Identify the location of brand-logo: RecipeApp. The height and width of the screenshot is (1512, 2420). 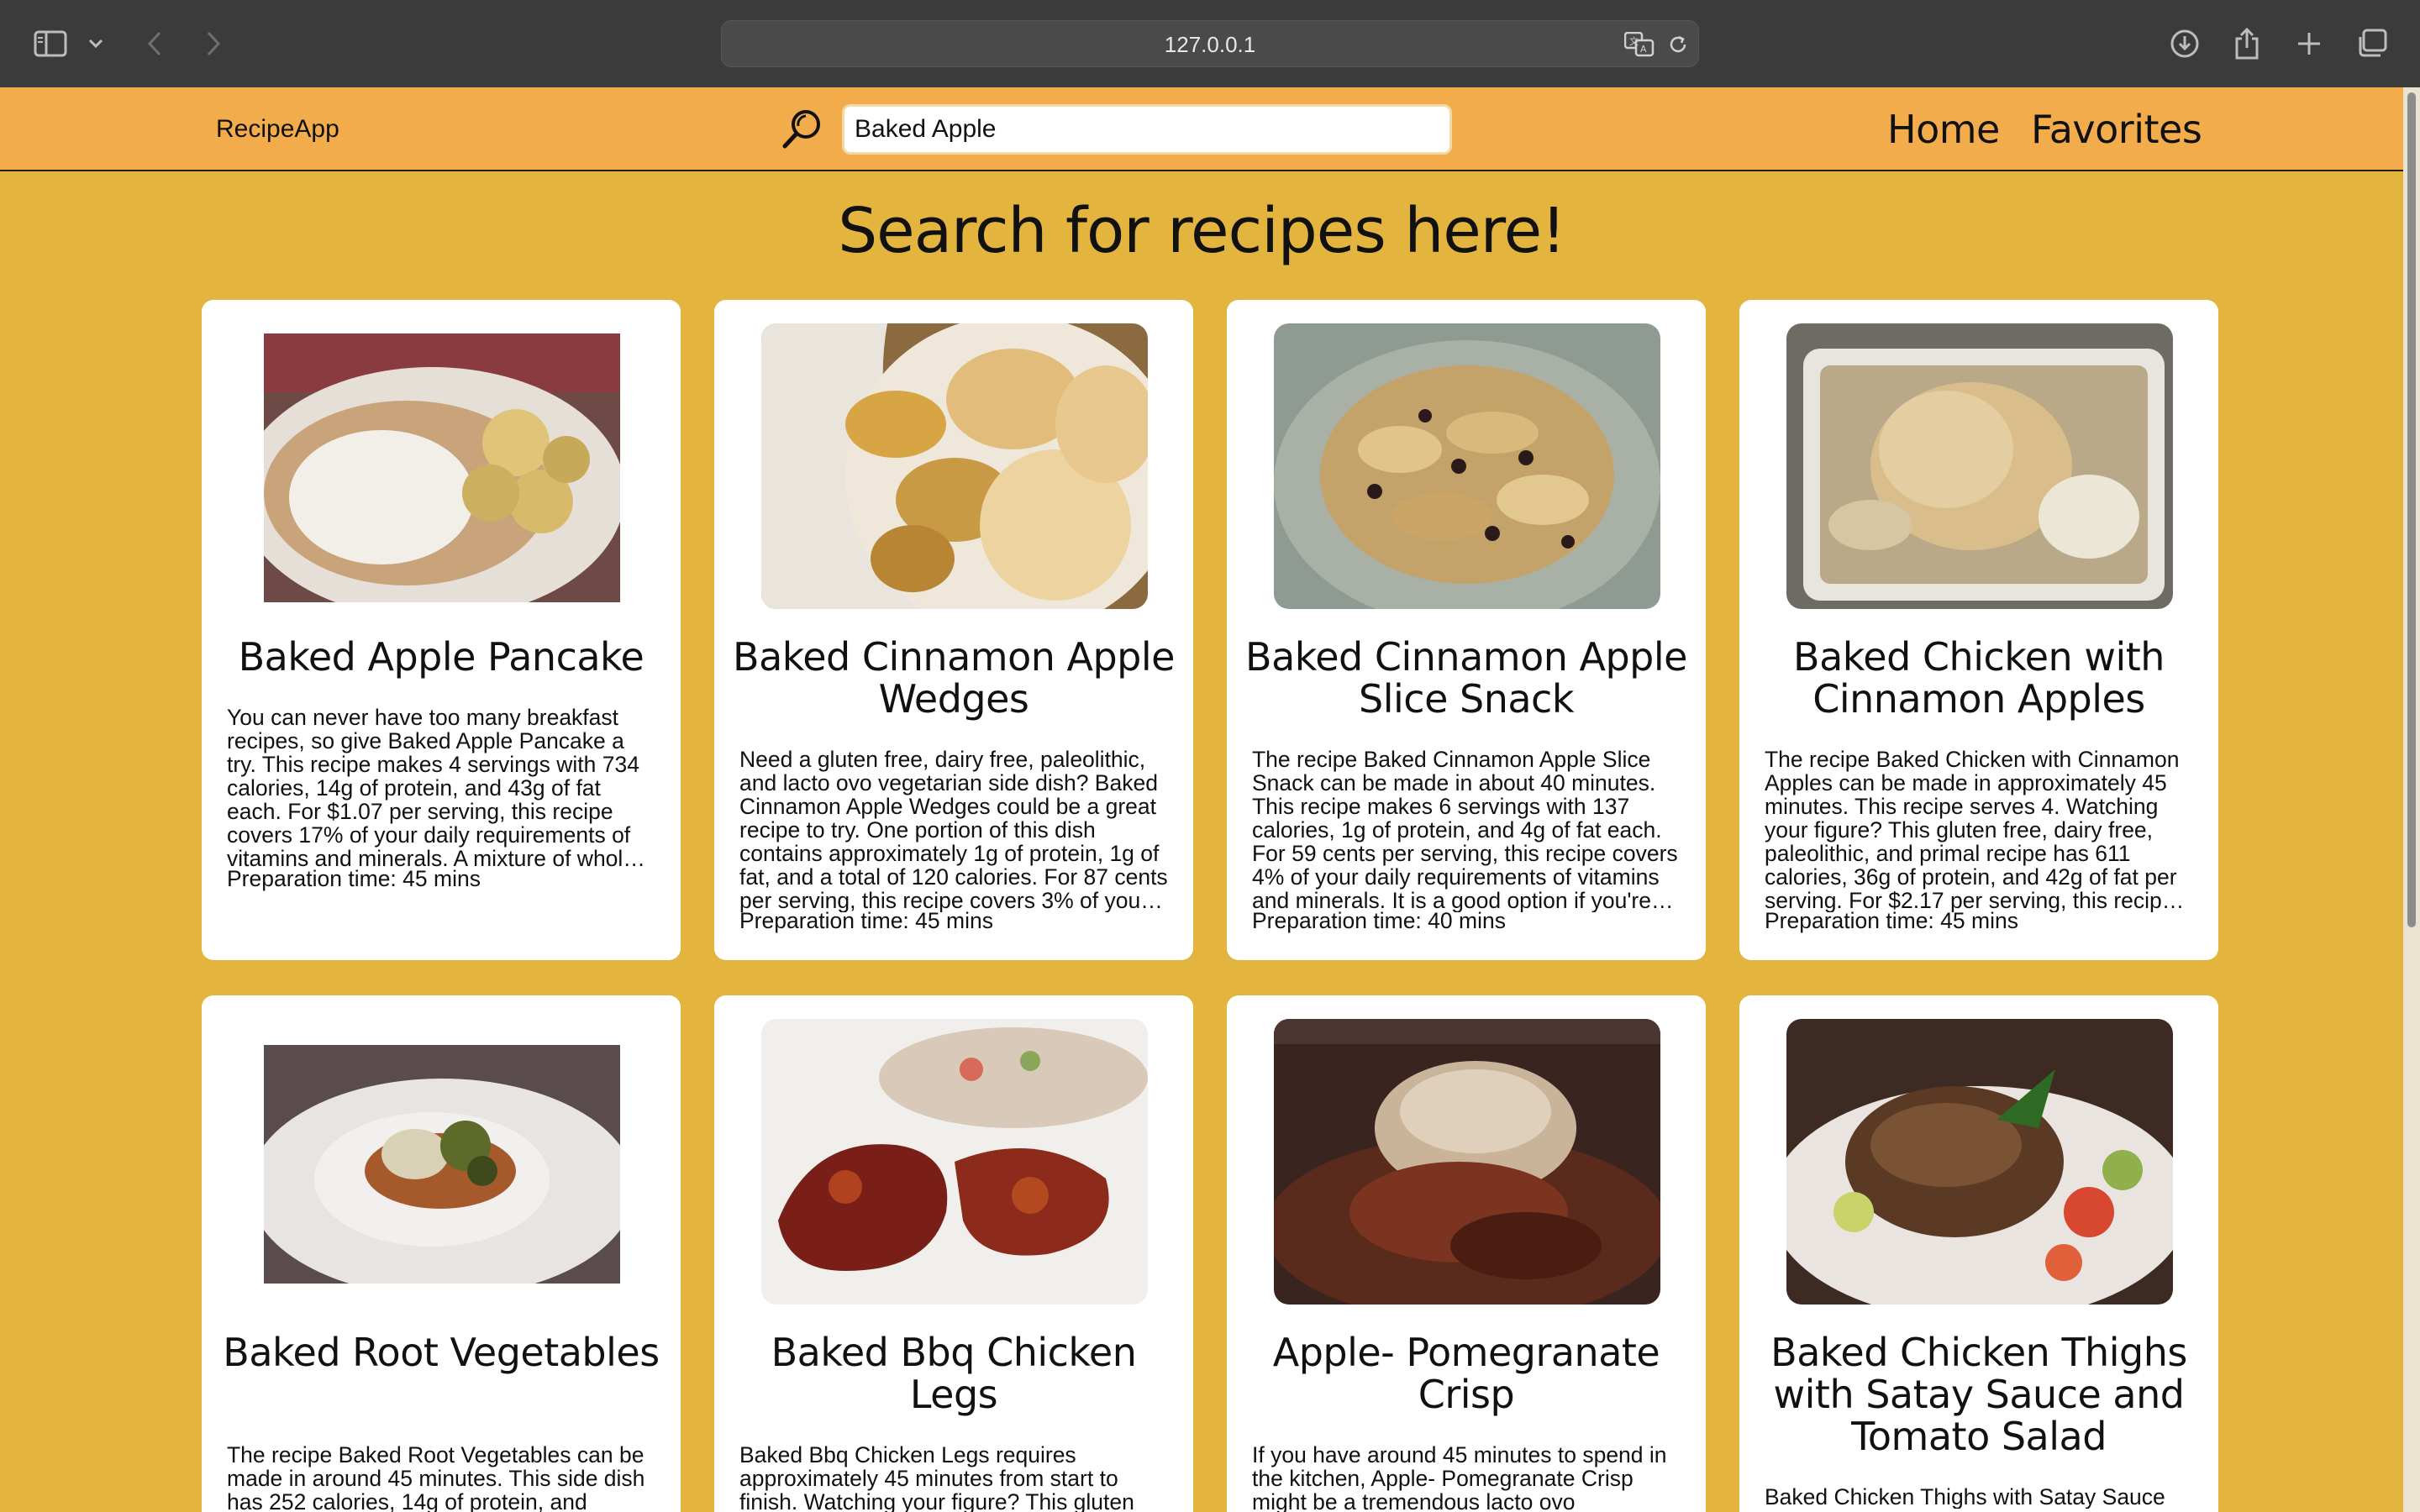
(277, 129).